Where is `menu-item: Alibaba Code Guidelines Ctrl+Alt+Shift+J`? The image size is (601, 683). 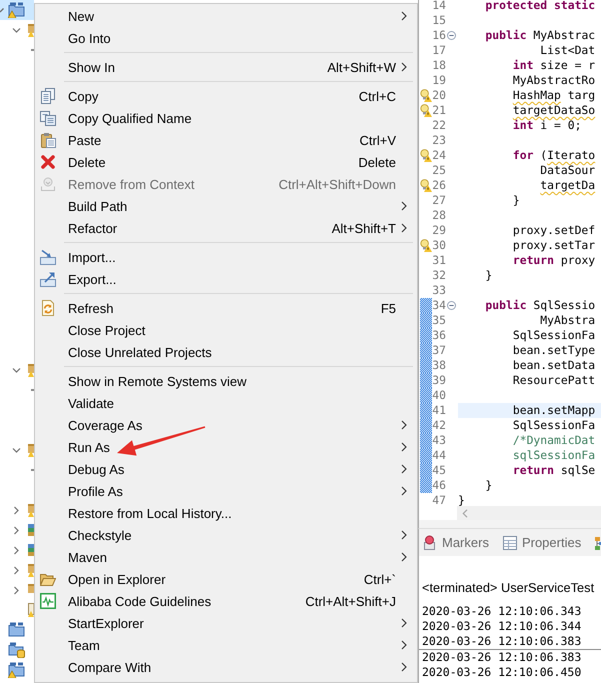
menu-item: Alibaba Code Guidelines Ctrl+Alt+Shift+J is located at coordinates (226, 601).